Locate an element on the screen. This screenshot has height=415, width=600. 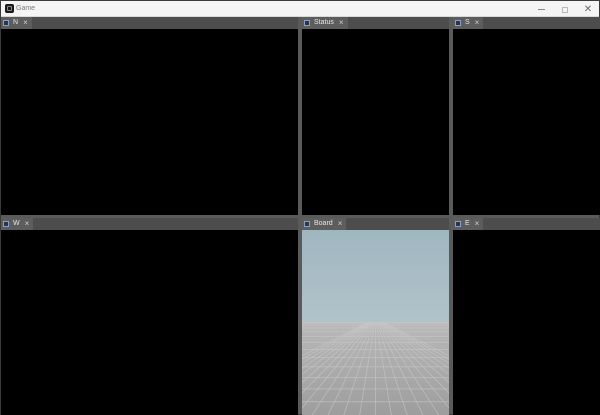
panel-header: W × is located at coordinates (149, 224).